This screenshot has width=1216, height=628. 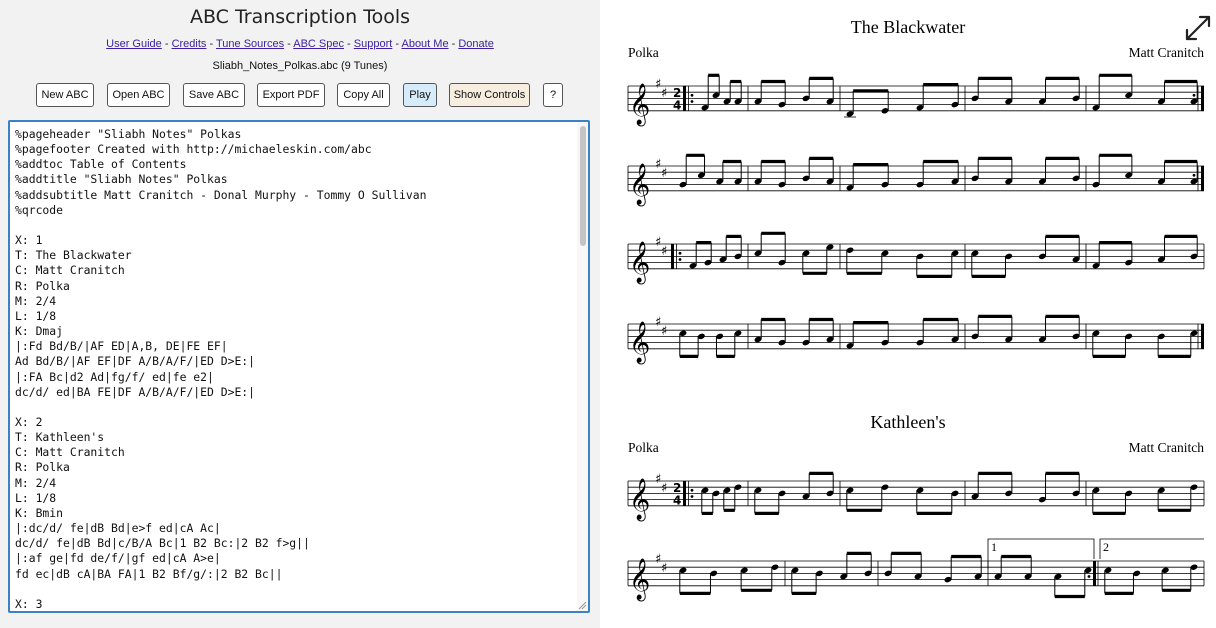 I want to click on time-signature-bottom: 4, so click(x=677, y=501).